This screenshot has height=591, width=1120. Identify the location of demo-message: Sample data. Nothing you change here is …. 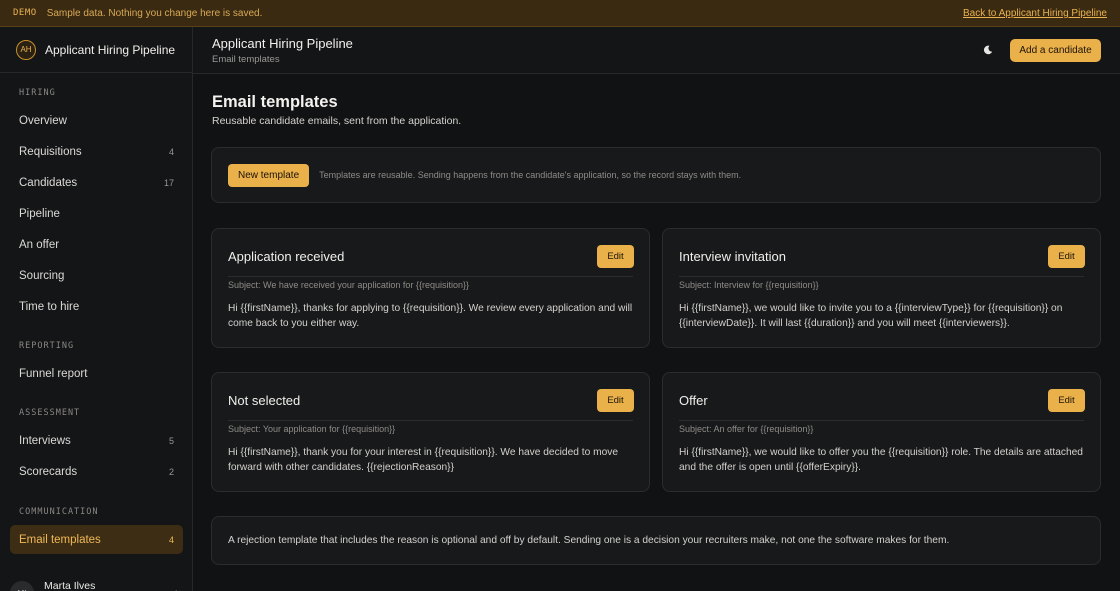
(154, 13).